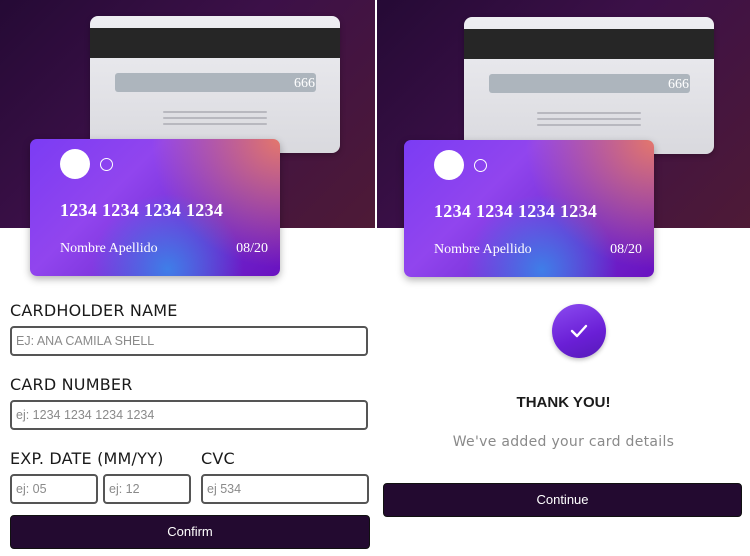 This screenshot has height=556, width=750. I want to click on card-number-input, so click(189, 415).